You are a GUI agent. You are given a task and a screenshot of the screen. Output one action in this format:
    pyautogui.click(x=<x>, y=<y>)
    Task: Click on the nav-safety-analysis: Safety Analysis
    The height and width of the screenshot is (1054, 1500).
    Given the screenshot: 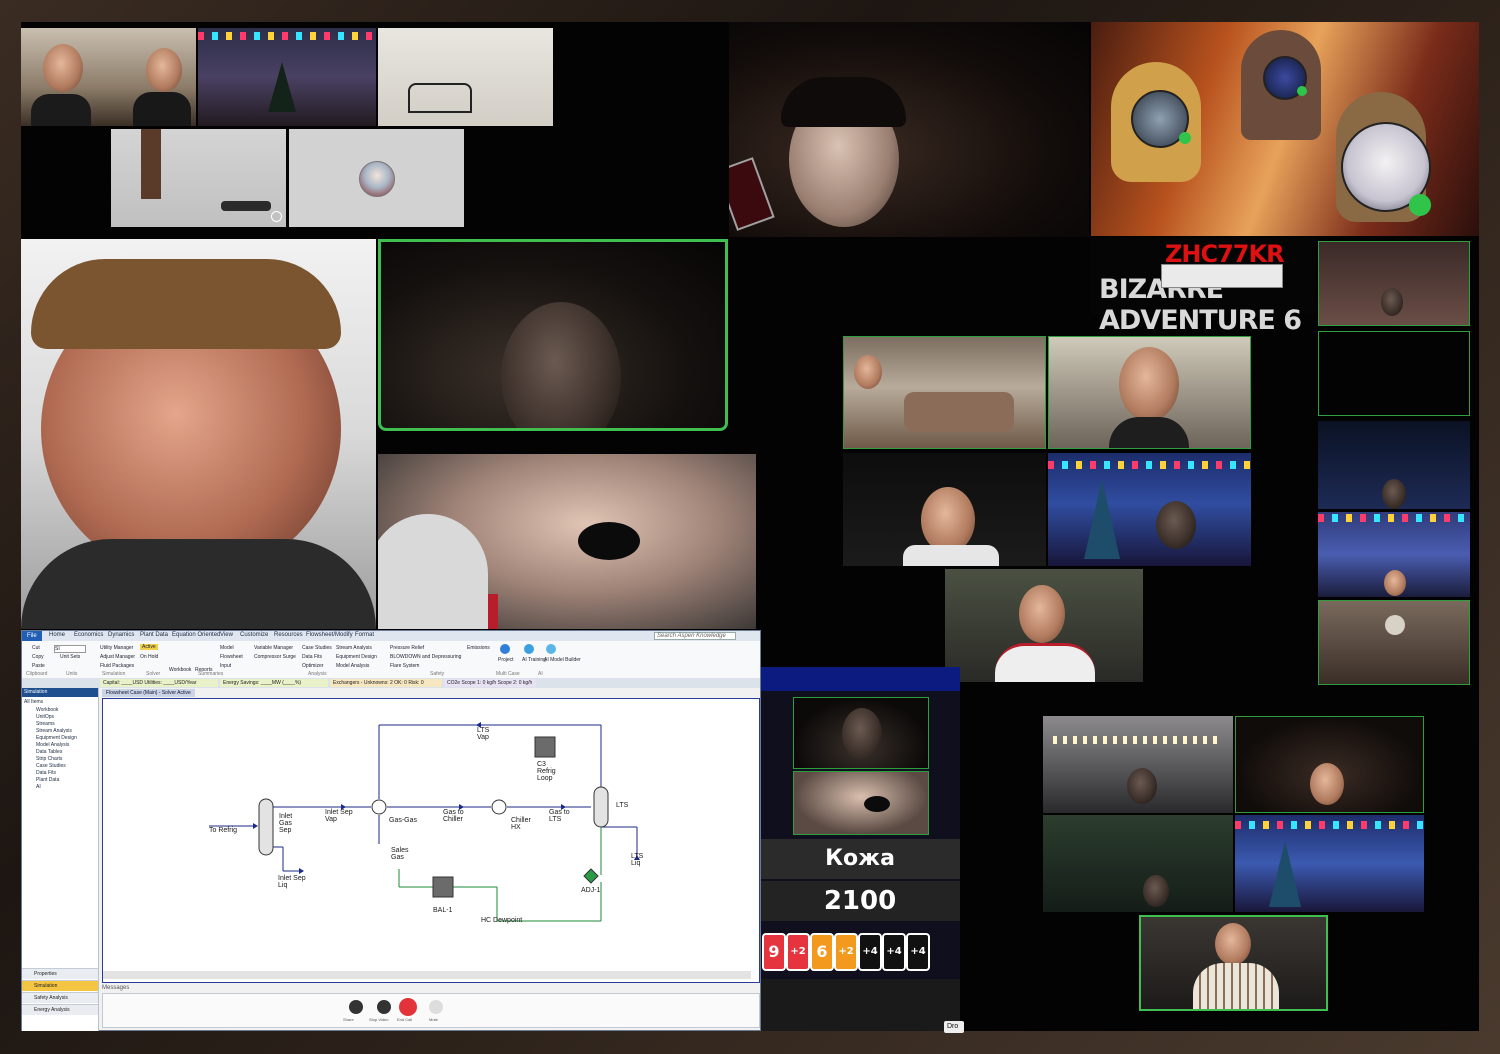 What is the action you would take?
    pyautogui.click(x=60, y=997)
    